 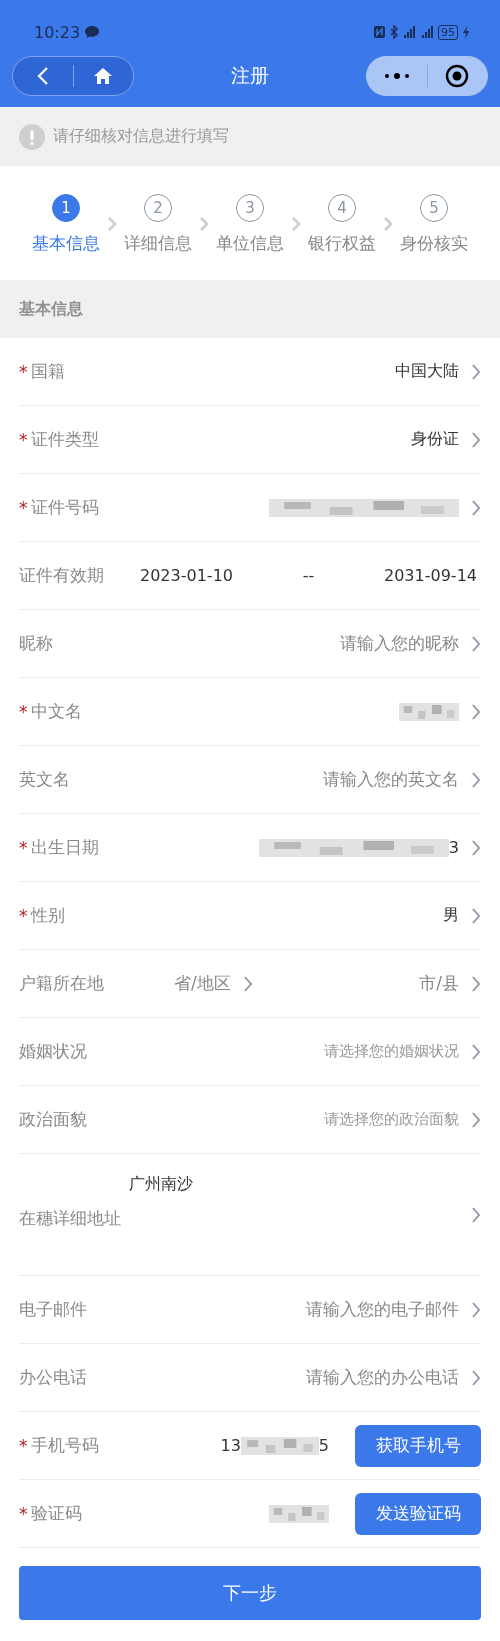 I want to click on field-label: 办公电话, so click(x=53, y=1377).